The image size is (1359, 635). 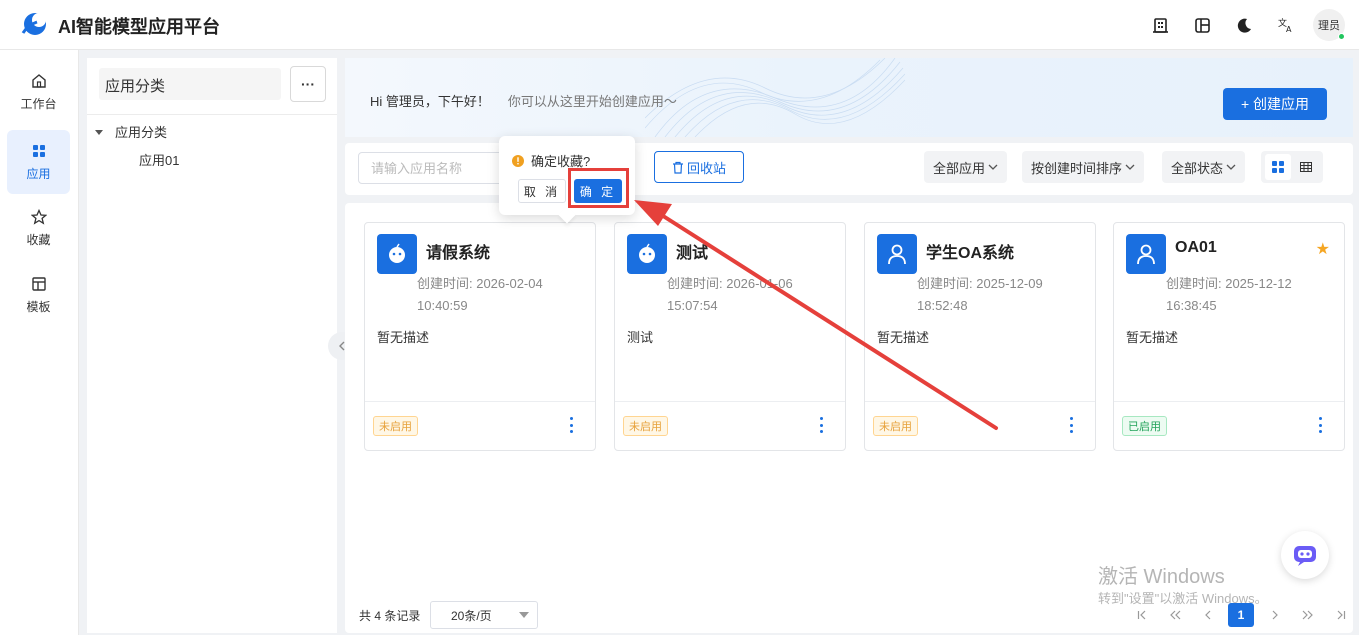 I want to click on rail-item-workbench: 工作台, so click(x=38, y=92).